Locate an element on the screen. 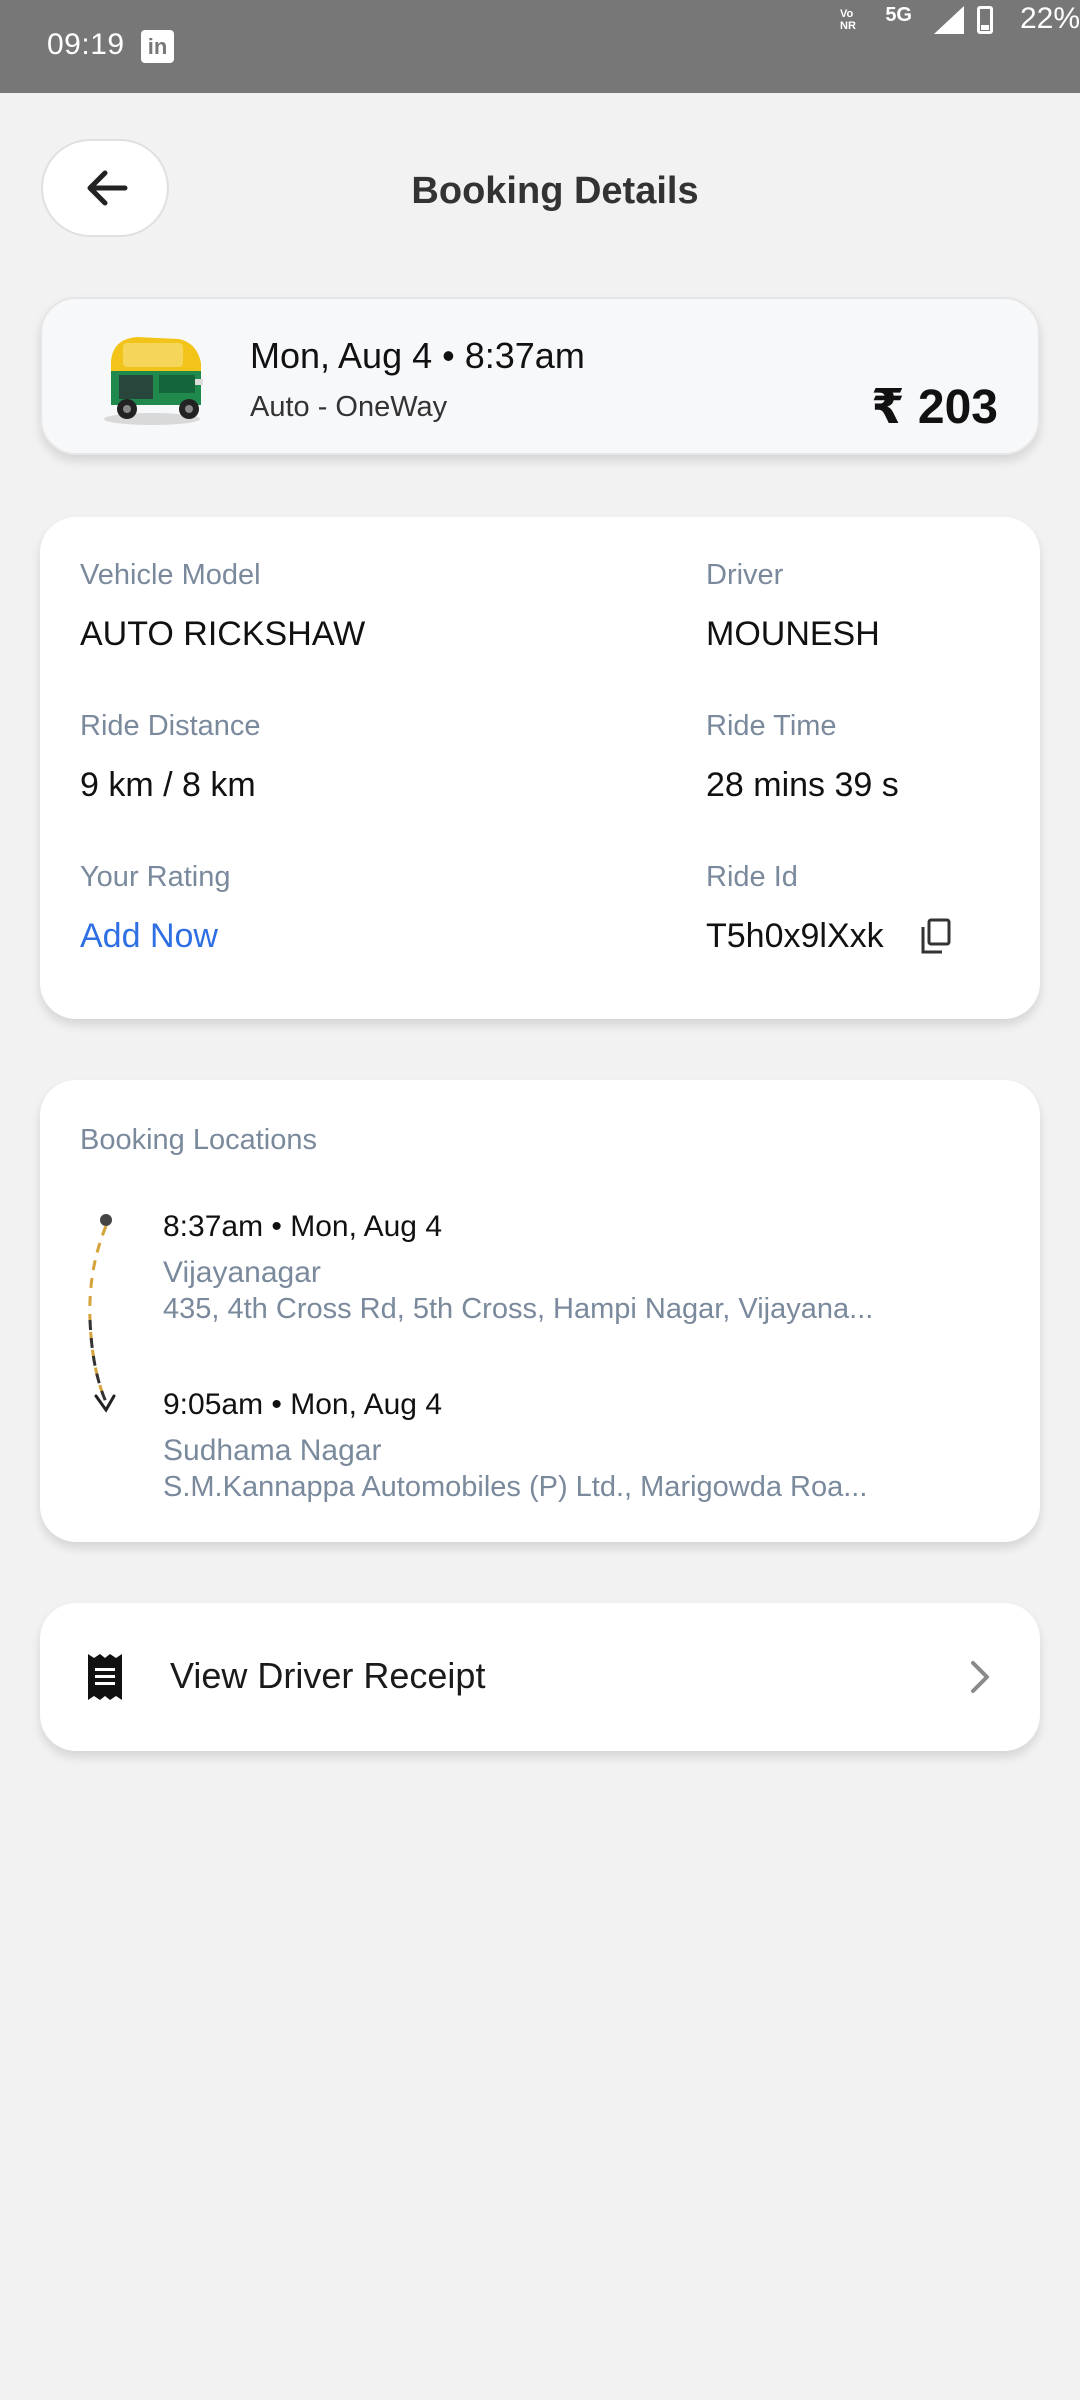 Image resolution: width=1080 pixels, height=2400 pixels. ride-summary-card: Mon, Aug 4 • 8:37am Auto - OneWay ₹ 203 is located at coordinates (540, 376).